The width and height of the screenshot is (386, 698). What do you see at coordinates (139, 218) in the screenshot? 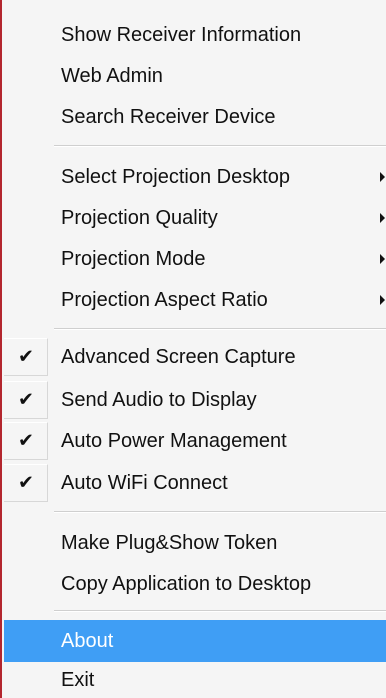
I see `menu-item-label: Projection Quality` at bounding box center [139, 218].